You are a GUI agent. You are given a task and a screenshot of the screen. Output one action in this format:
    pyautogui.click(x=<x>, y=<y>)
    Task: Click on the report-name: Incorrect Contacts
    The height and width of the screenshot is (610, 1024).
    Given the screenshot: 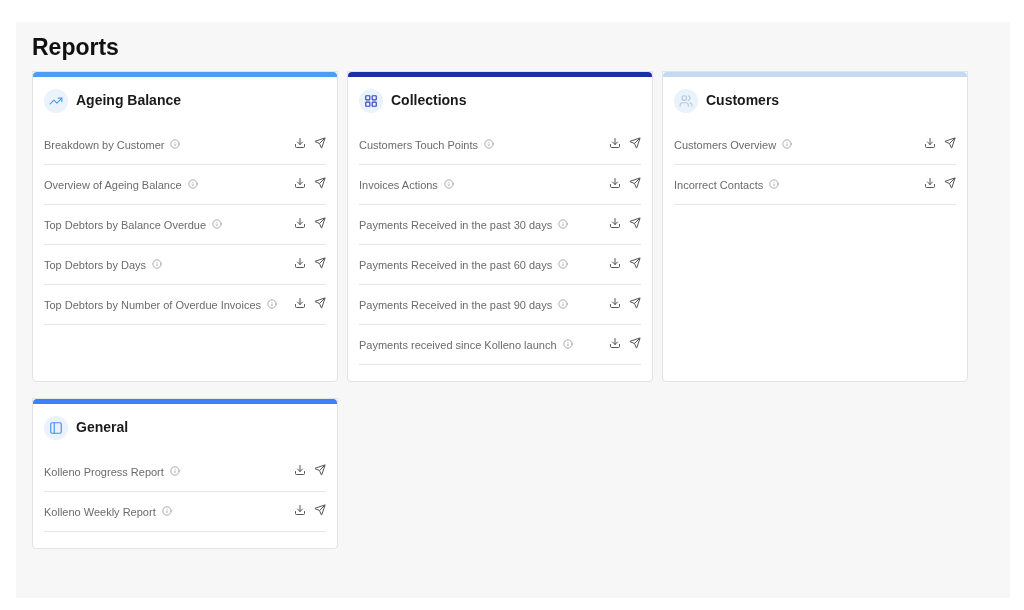 What is the action you would take?
    pyautogui.click(x=719, y=185)
    